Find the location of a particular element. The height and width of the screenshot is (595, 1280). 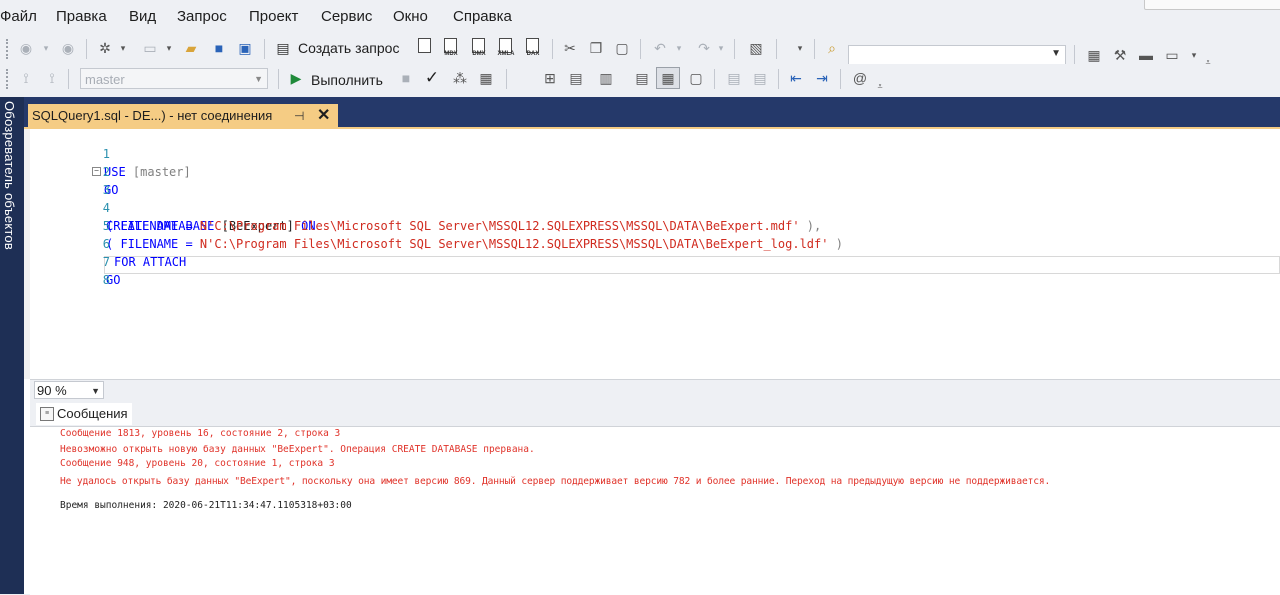

intellisense-icon: ▤ is located at coordinates (576, 78).